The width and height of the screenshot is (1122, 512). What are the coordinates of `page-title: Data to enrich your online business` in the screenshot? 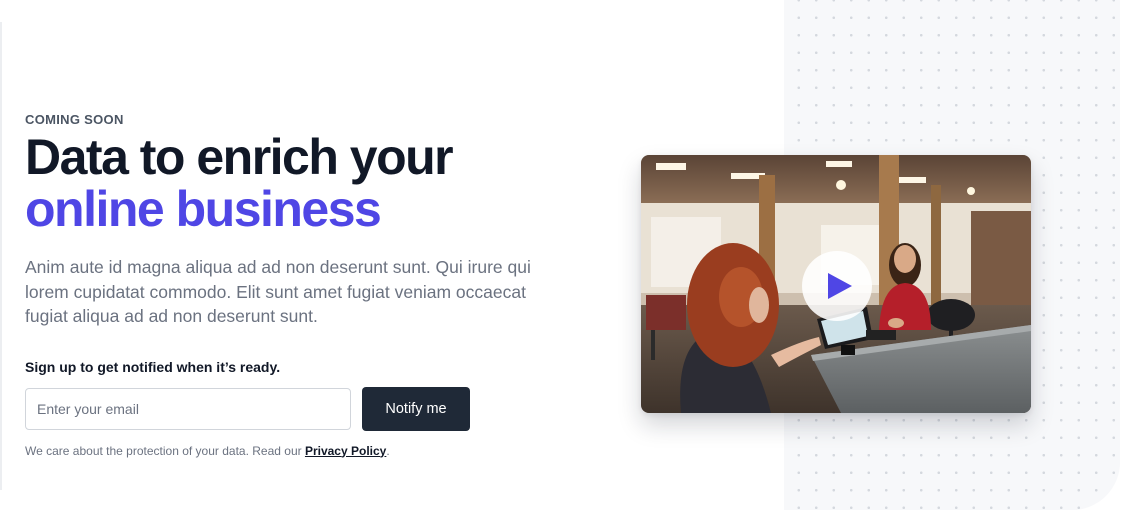 It's located at (295, 183).